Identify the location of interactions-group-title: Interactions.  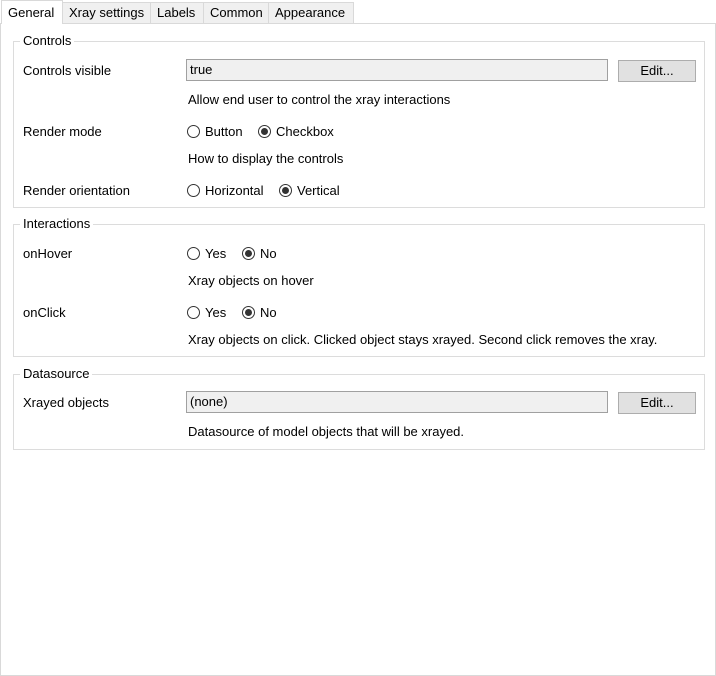
(57, 224).